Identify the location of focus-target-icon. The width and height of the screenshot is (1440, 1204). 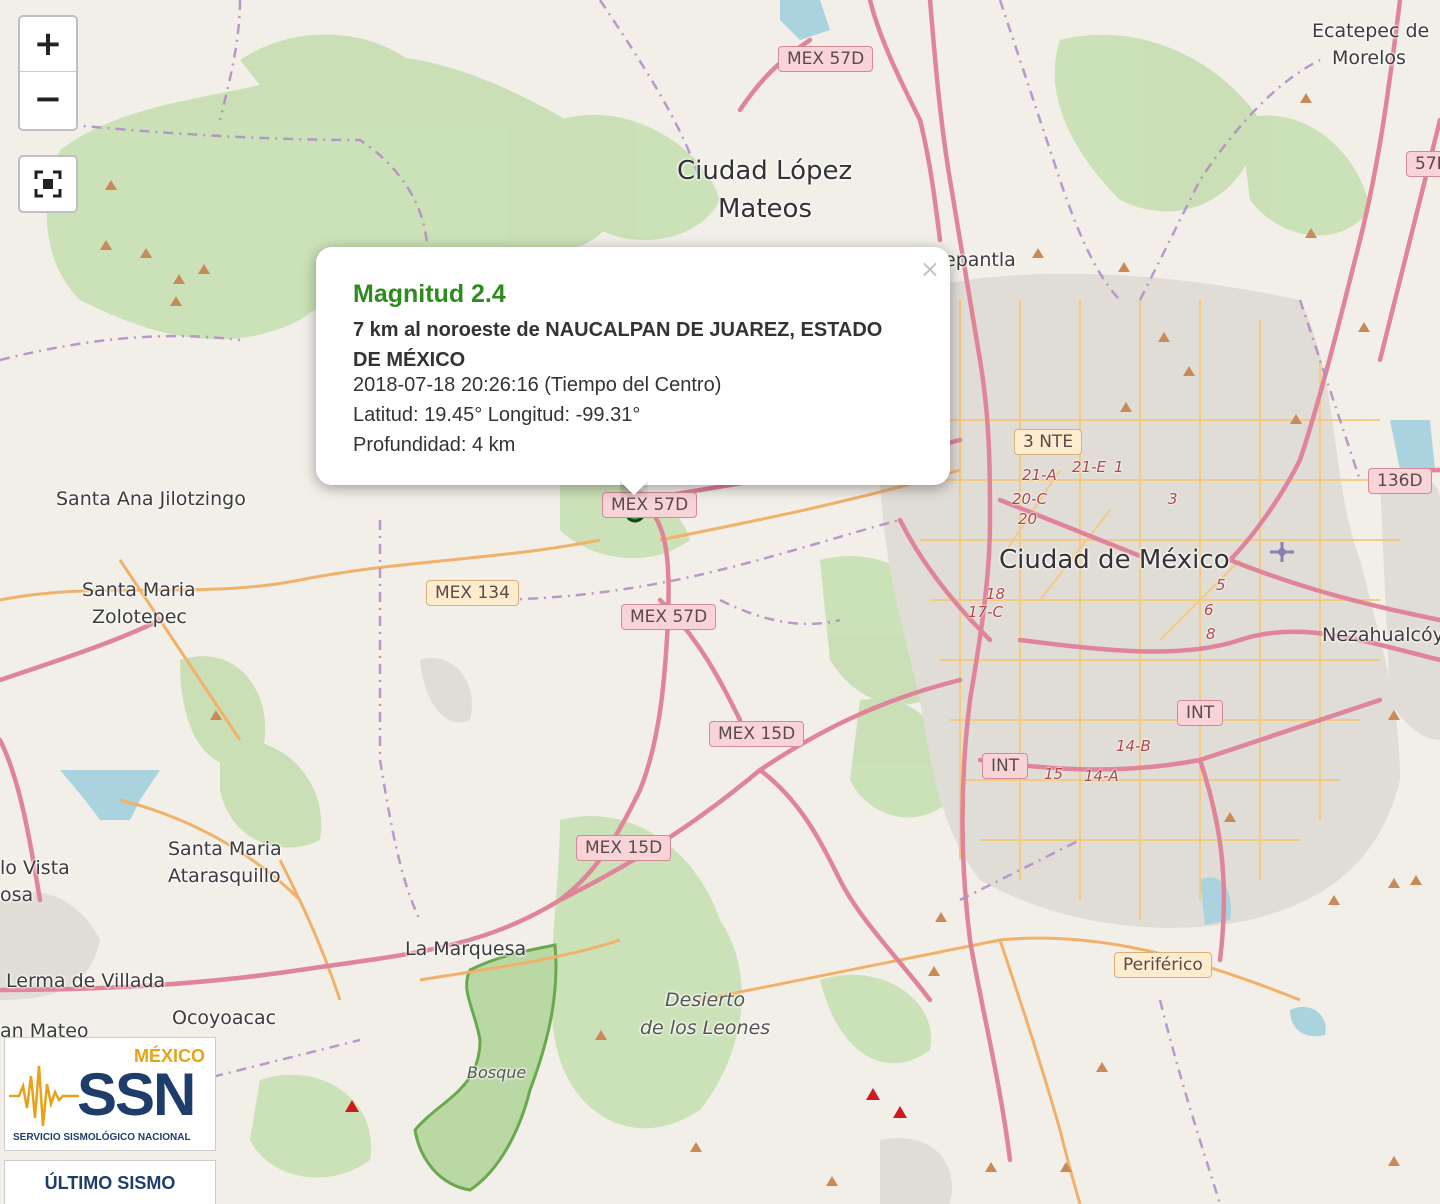
(48, 184).